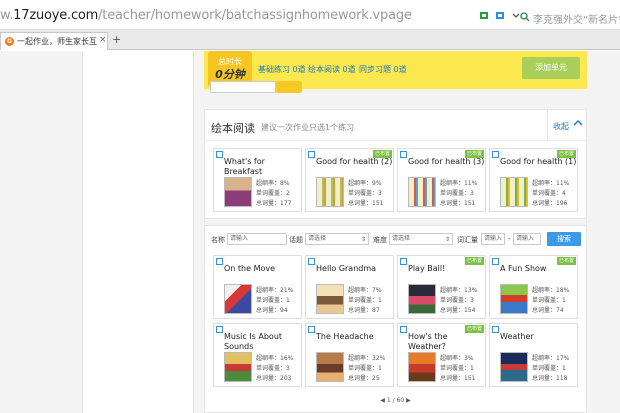 The width and height of the screenshot is (620, 413). Describe the element at coordinates (257, 287) in the screenshot. I see `book-card: On the Move 超纲率：21% 单词覆盖：1 总词量：94` at that location.